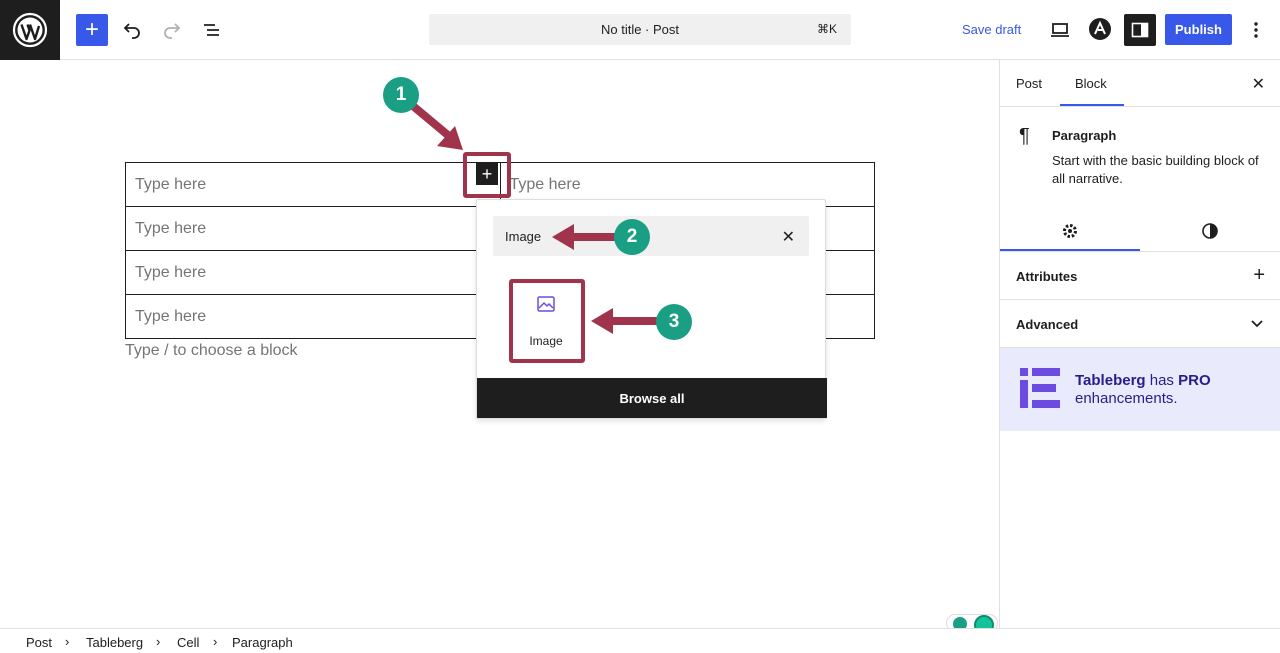 This screenshot has height=653, width=1280. I want to click on promo-brand: Tableberg, so click(1110, 380).